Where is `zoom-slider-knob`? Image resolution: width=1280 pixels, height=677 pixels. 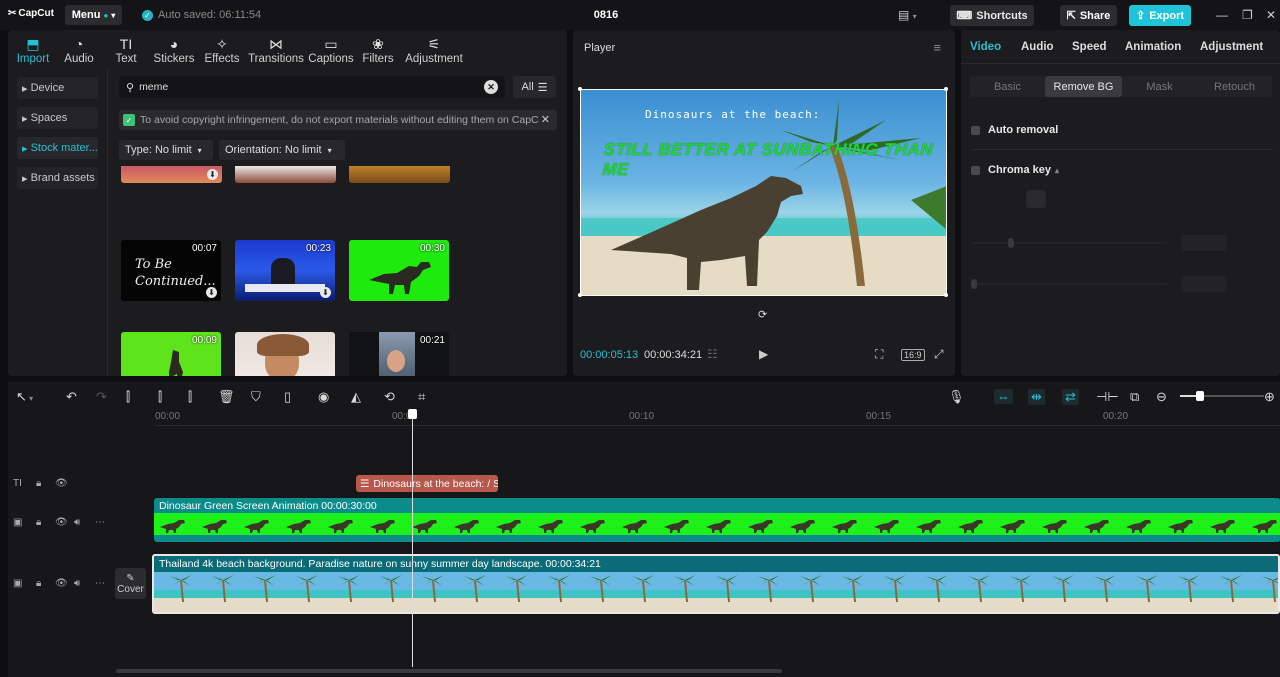
zoom-slider-knob is located at coordinates (1200, 396).